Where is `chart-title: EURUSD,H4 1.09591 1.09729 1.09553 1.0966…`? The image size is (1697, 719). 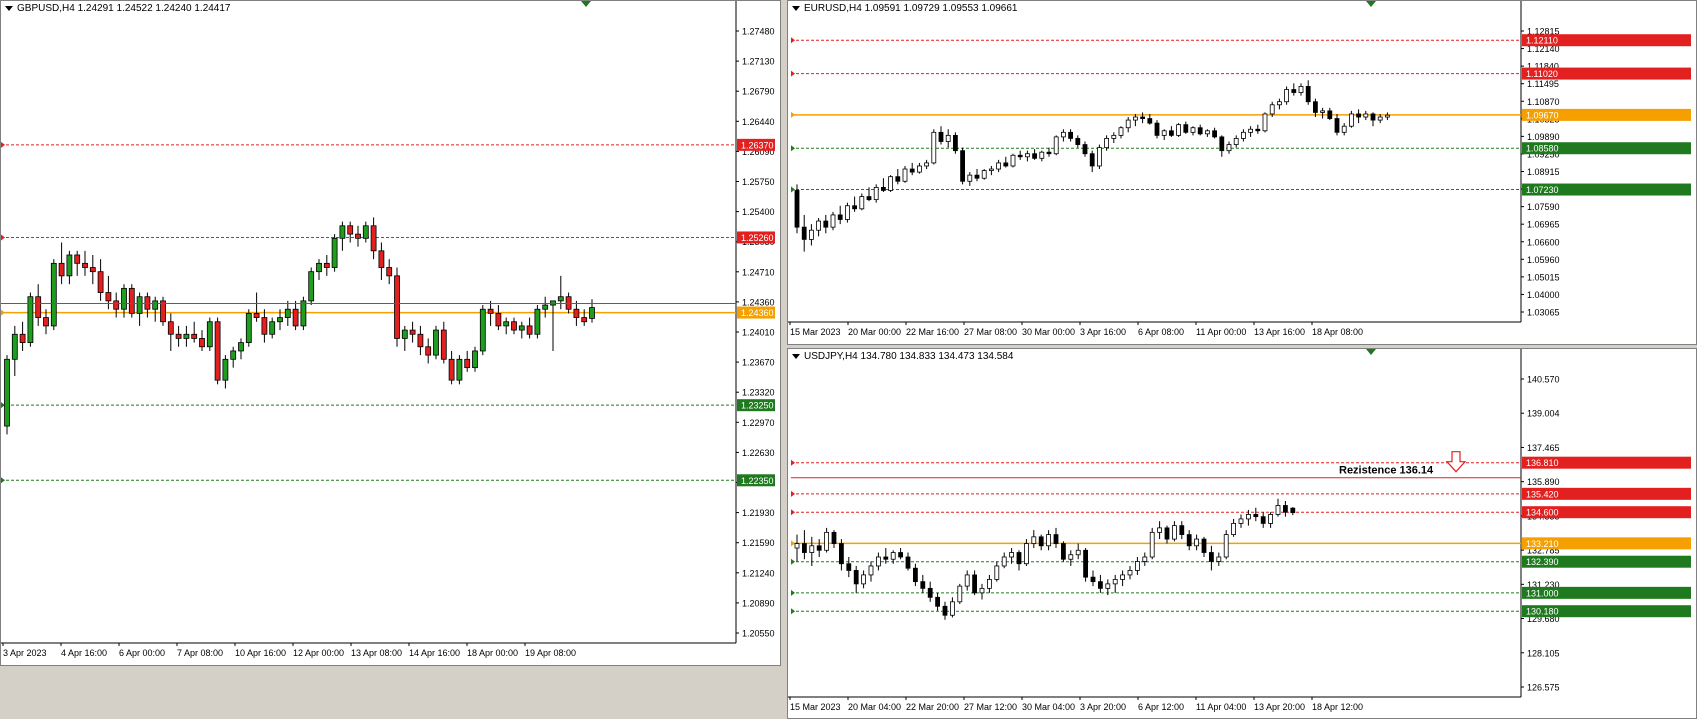
chart-title: EURUSD,H4 1.09591 1.09729 1.09553 1.0966… is located at coordinates (905, 8).